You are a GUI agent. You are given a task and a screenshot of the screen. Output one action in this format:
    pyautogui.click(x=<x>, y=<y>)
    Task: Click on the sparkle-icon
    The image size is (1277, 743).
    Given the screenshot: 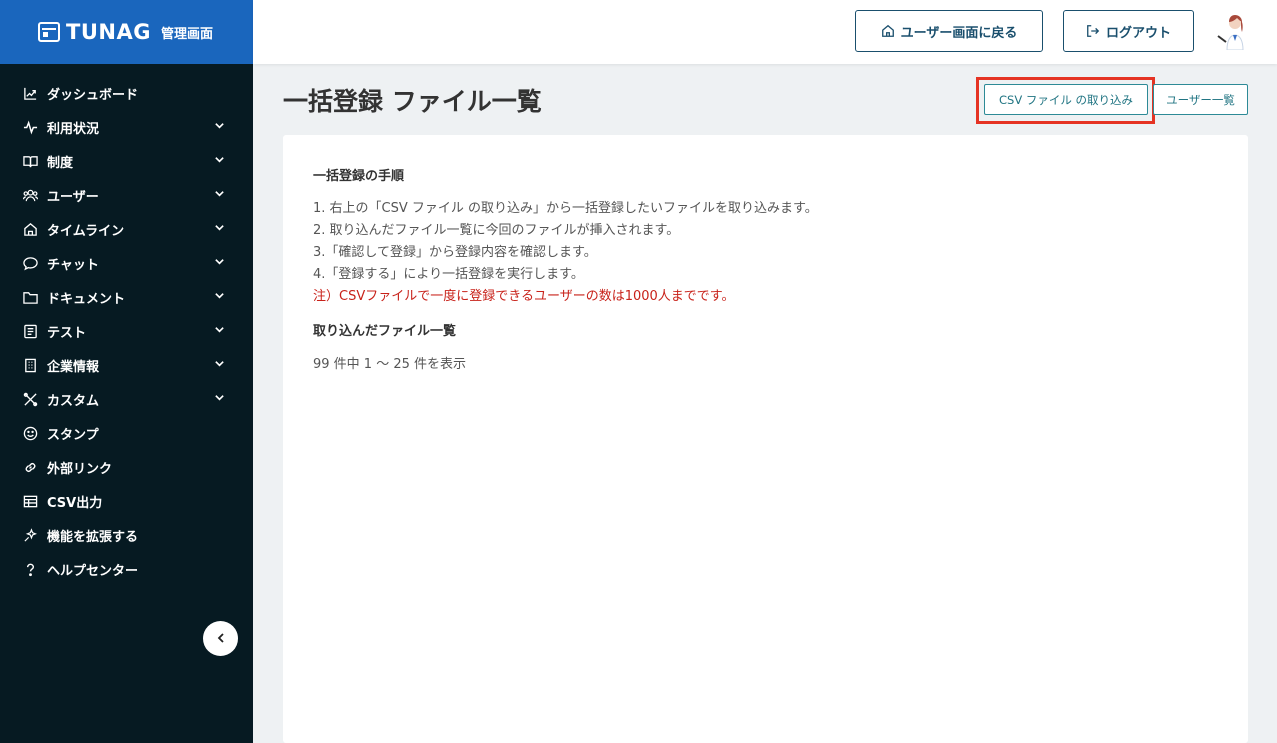 What is the action you would take?
    pyautogui.click(x=30, y=535)
    